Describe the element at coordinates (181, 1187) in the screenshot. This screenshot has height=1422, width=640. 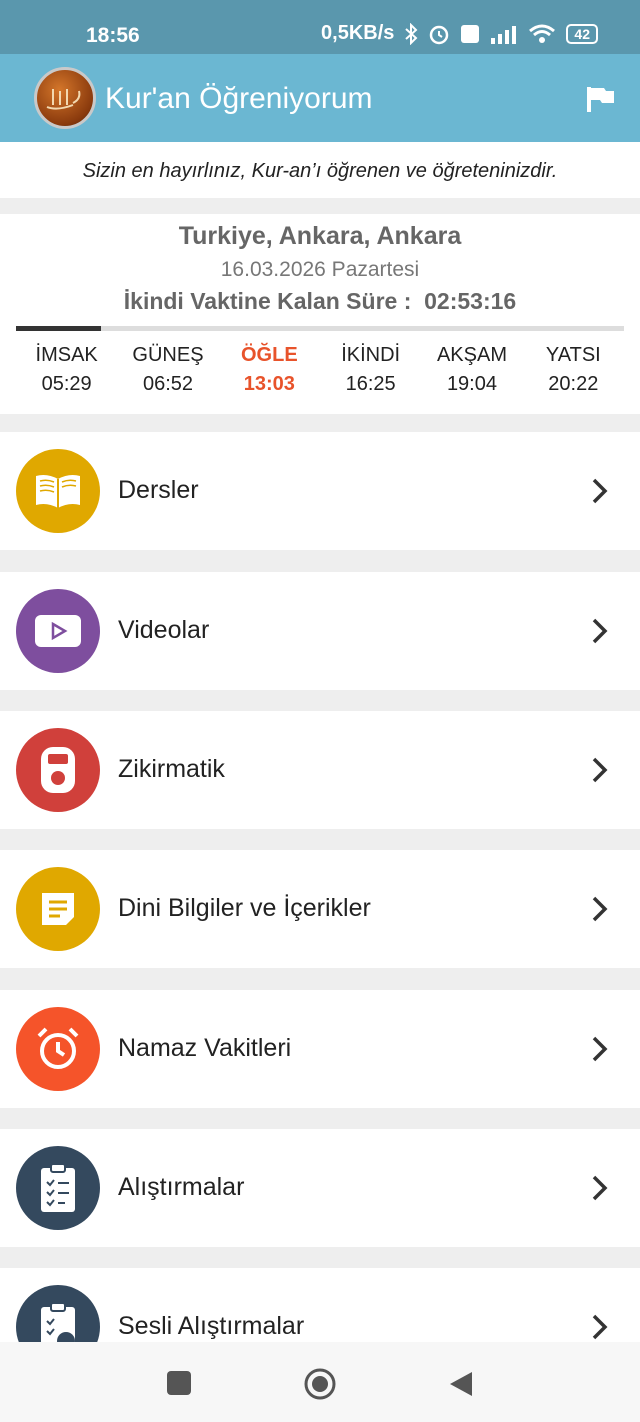
I see `menu-label: Alıştırmalar` at that location.